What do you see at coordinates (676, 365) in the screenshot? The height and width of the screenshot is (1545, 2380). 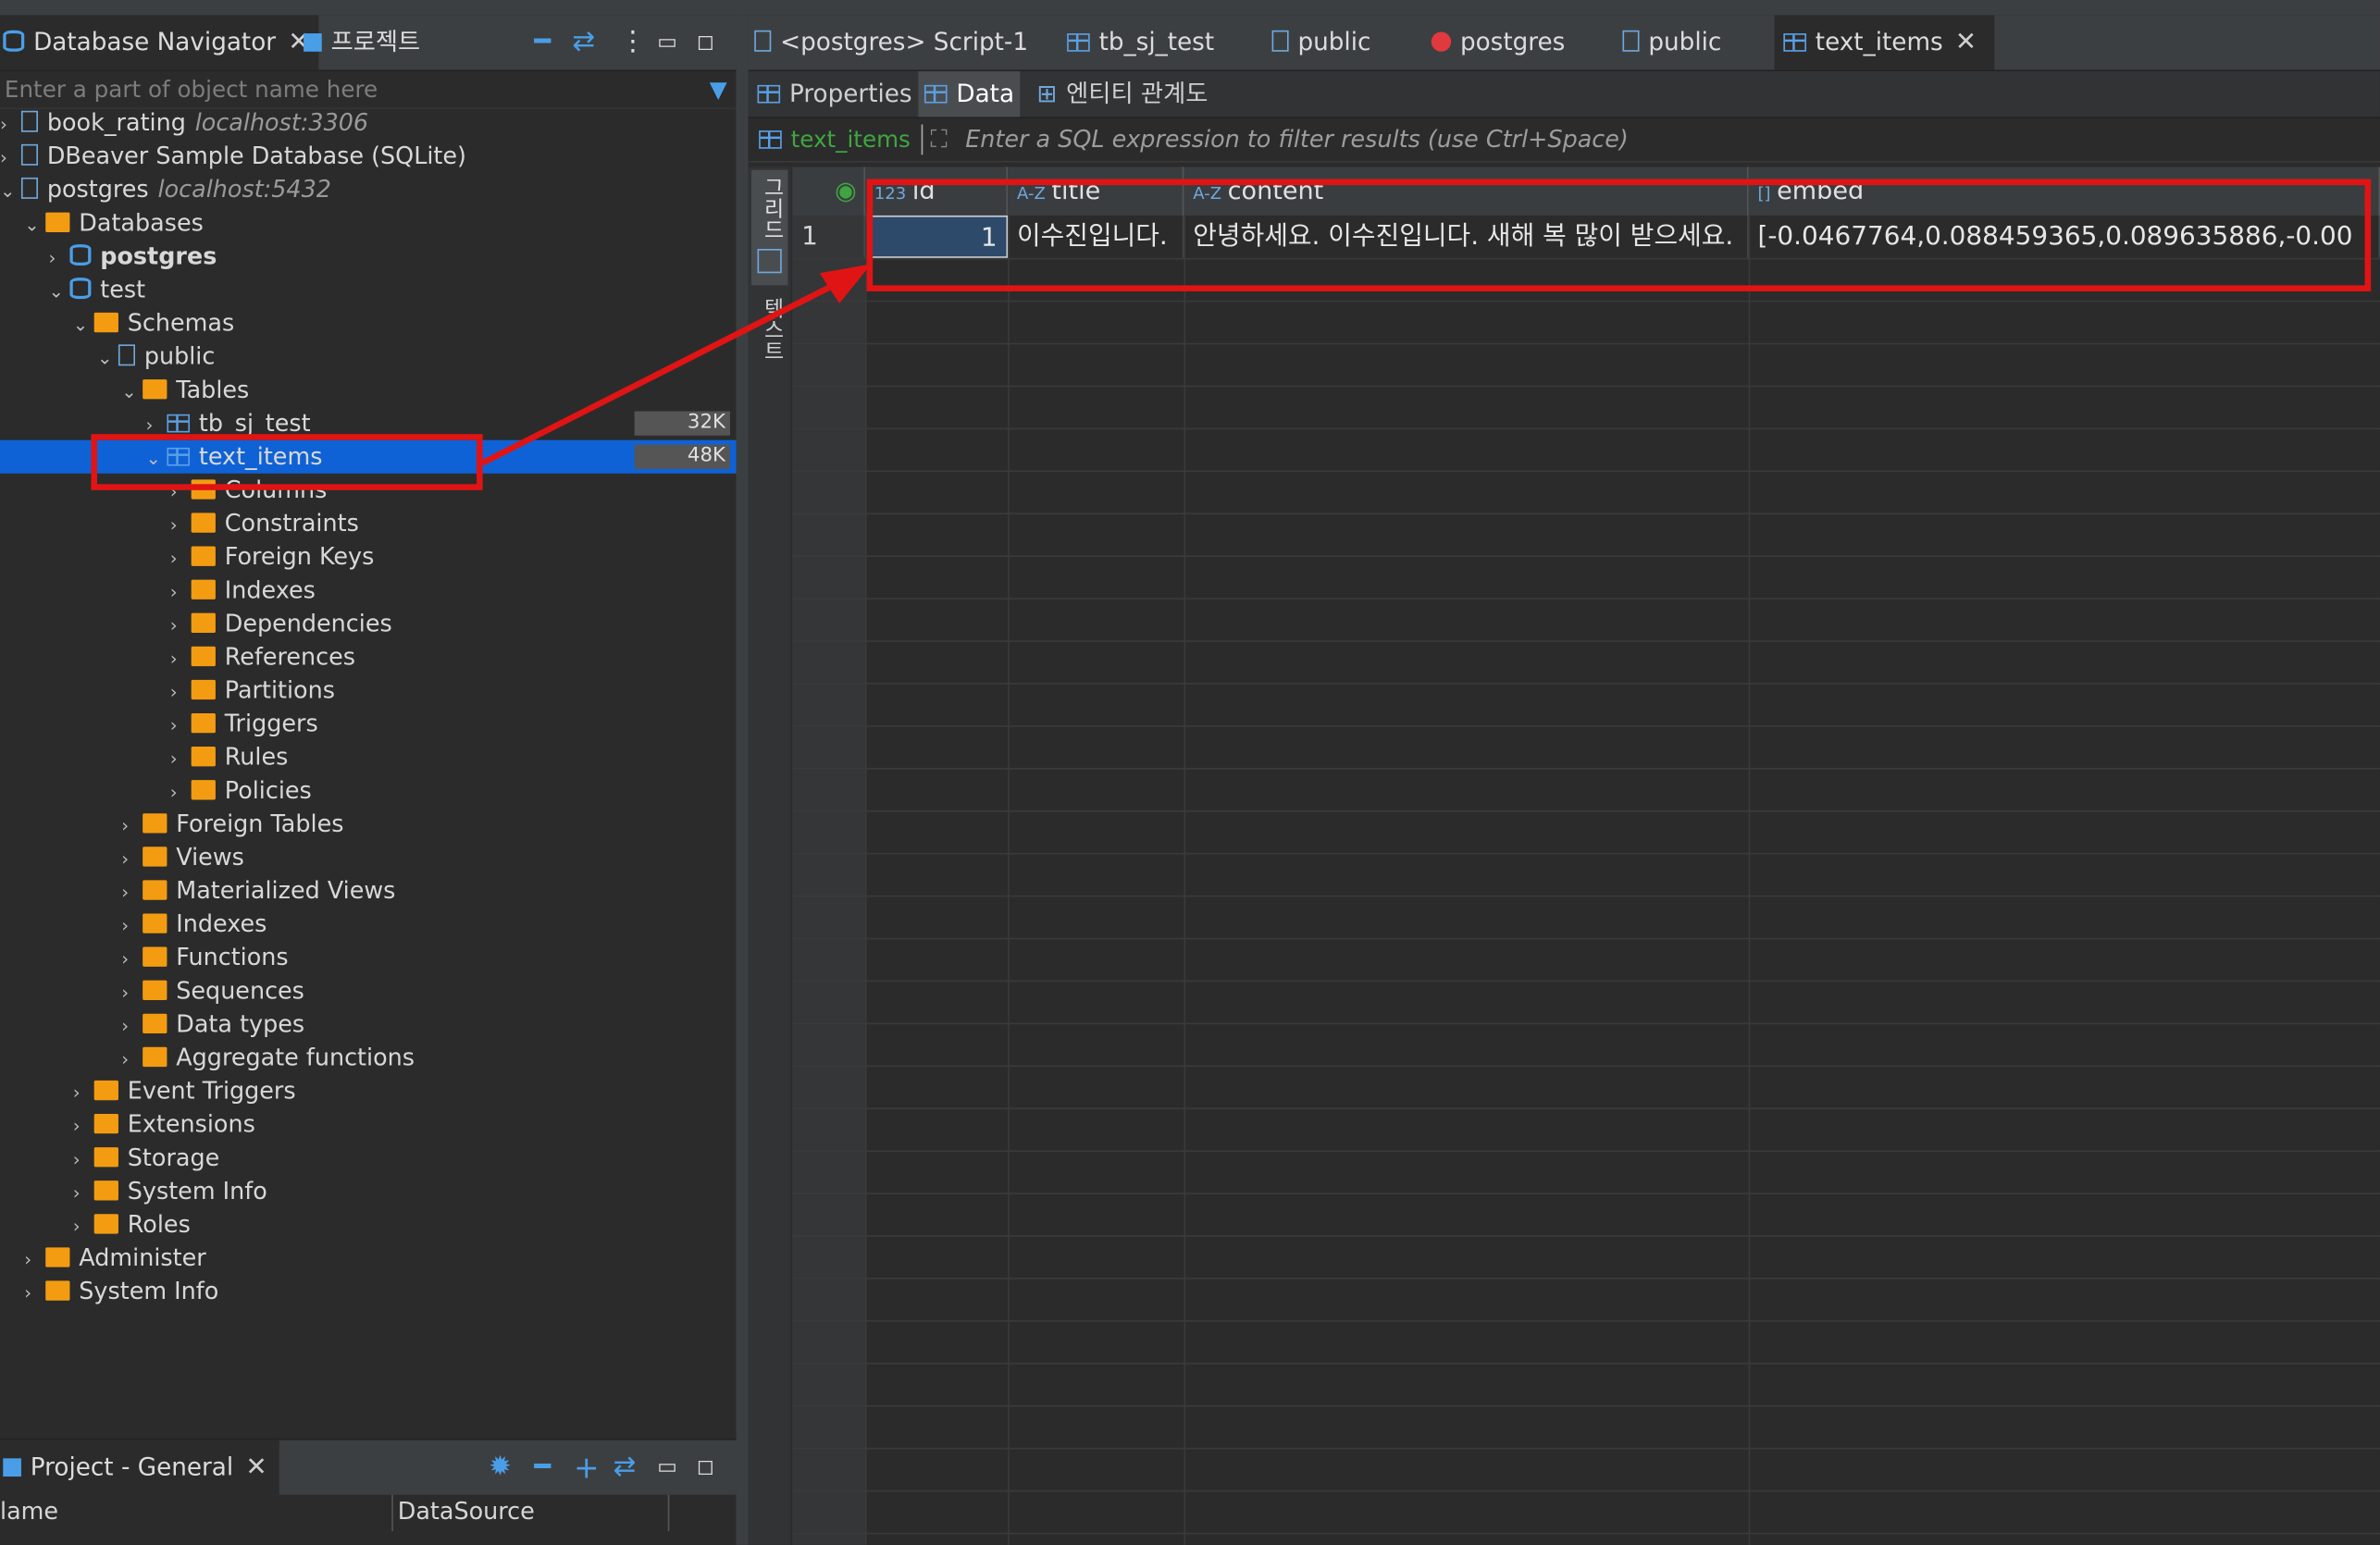 I see `highlight-arrow` at bounding box center [676, 365].